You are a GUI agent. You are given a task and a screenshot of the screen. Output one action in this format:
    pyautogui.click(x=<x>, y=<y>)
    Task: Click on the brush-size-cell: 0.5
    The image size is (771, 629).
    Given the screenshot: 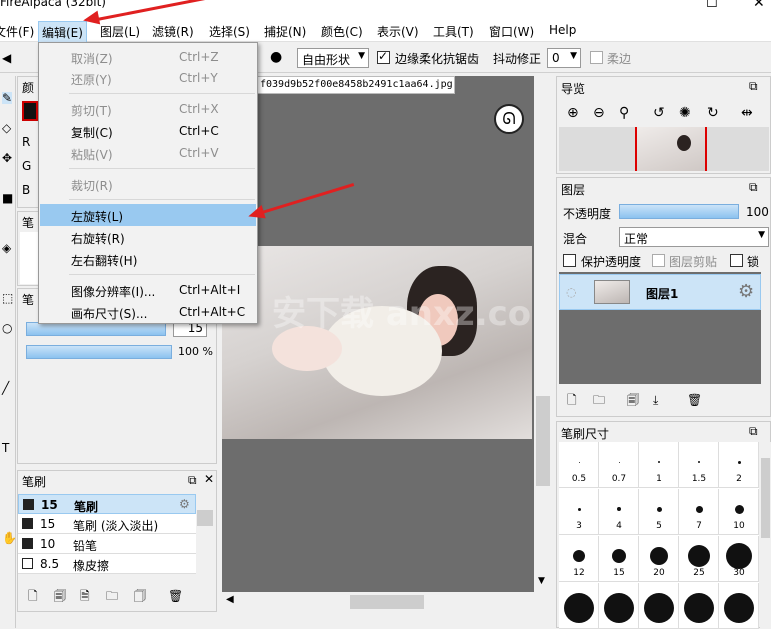 What is the action you would take?
    pyautogui.click(x=579, y=465)
    